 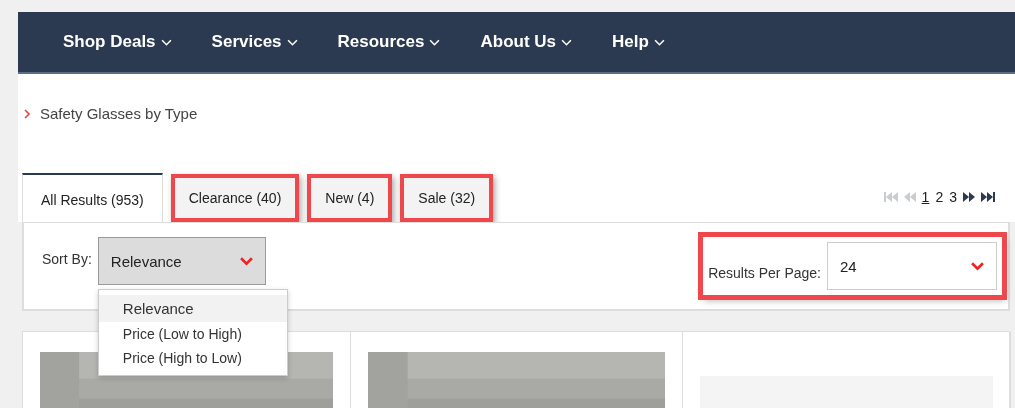 I want to click on nav-menu-item: Resources, so click(x=389, y=42).